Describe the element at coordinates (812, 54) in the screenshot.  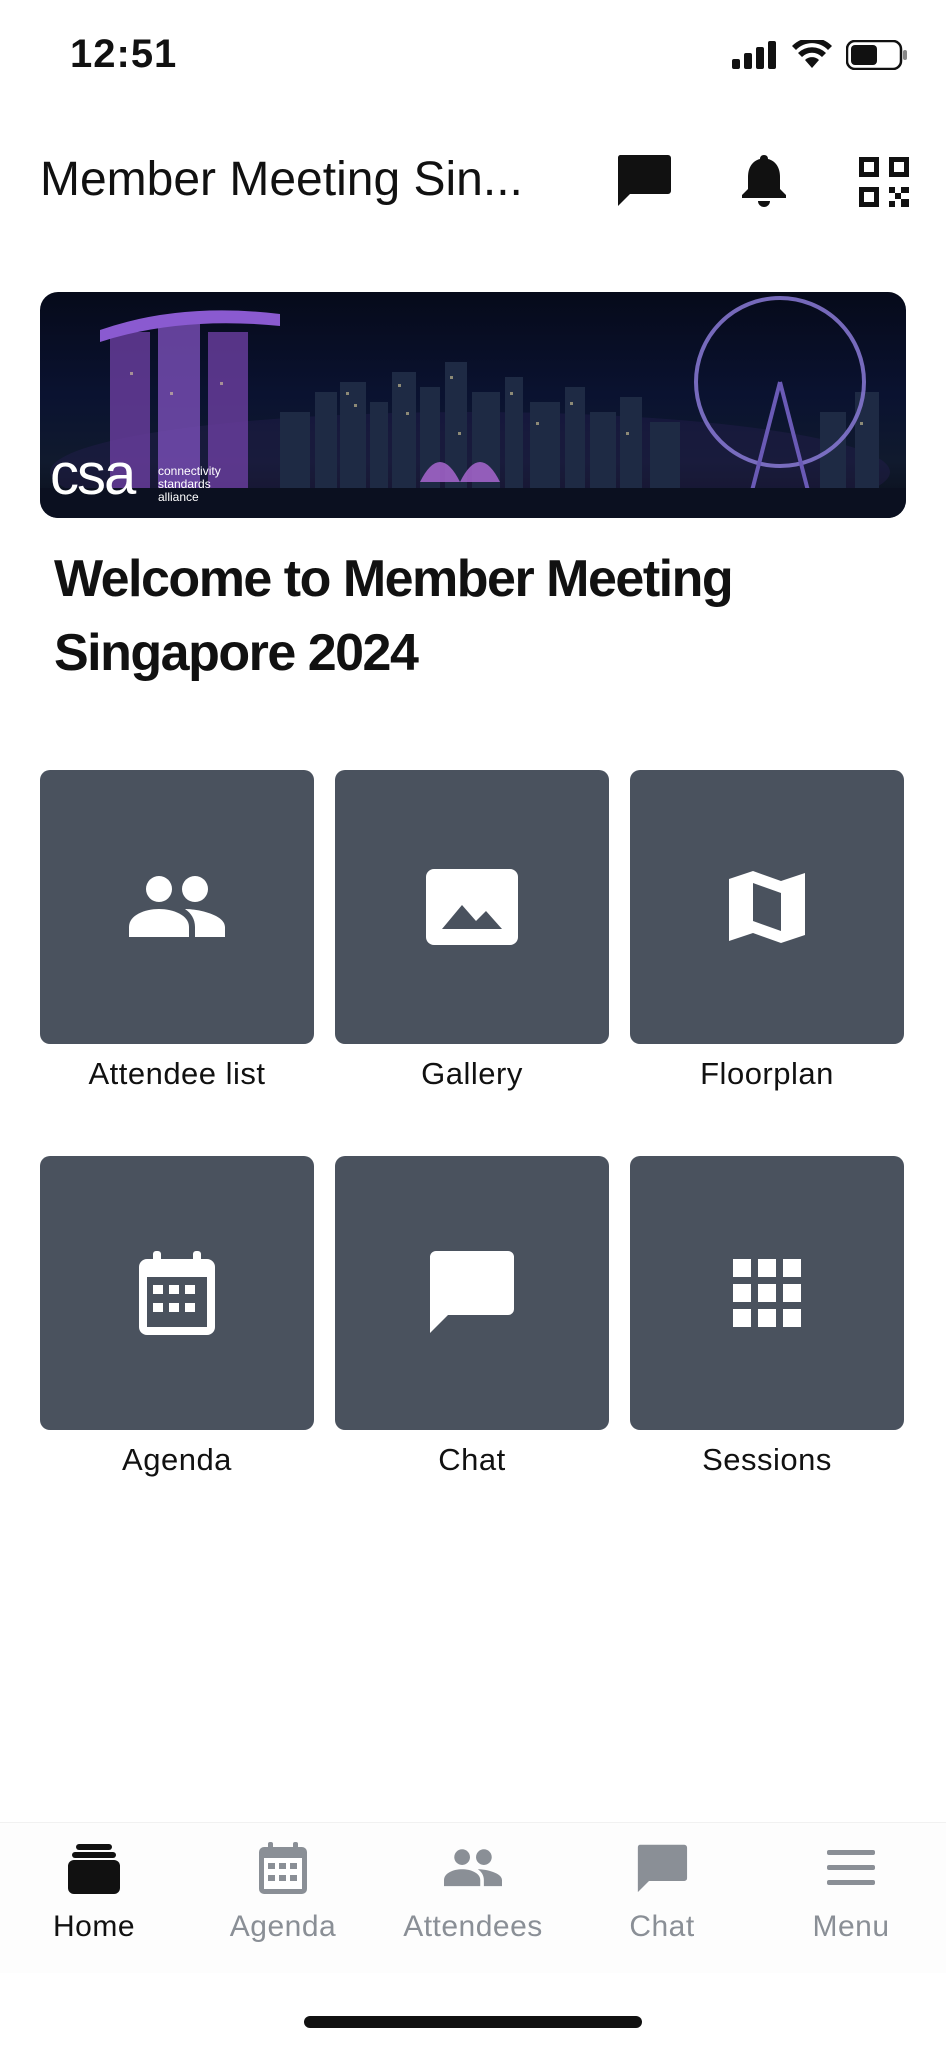
I see `wifi-icon` at that location.